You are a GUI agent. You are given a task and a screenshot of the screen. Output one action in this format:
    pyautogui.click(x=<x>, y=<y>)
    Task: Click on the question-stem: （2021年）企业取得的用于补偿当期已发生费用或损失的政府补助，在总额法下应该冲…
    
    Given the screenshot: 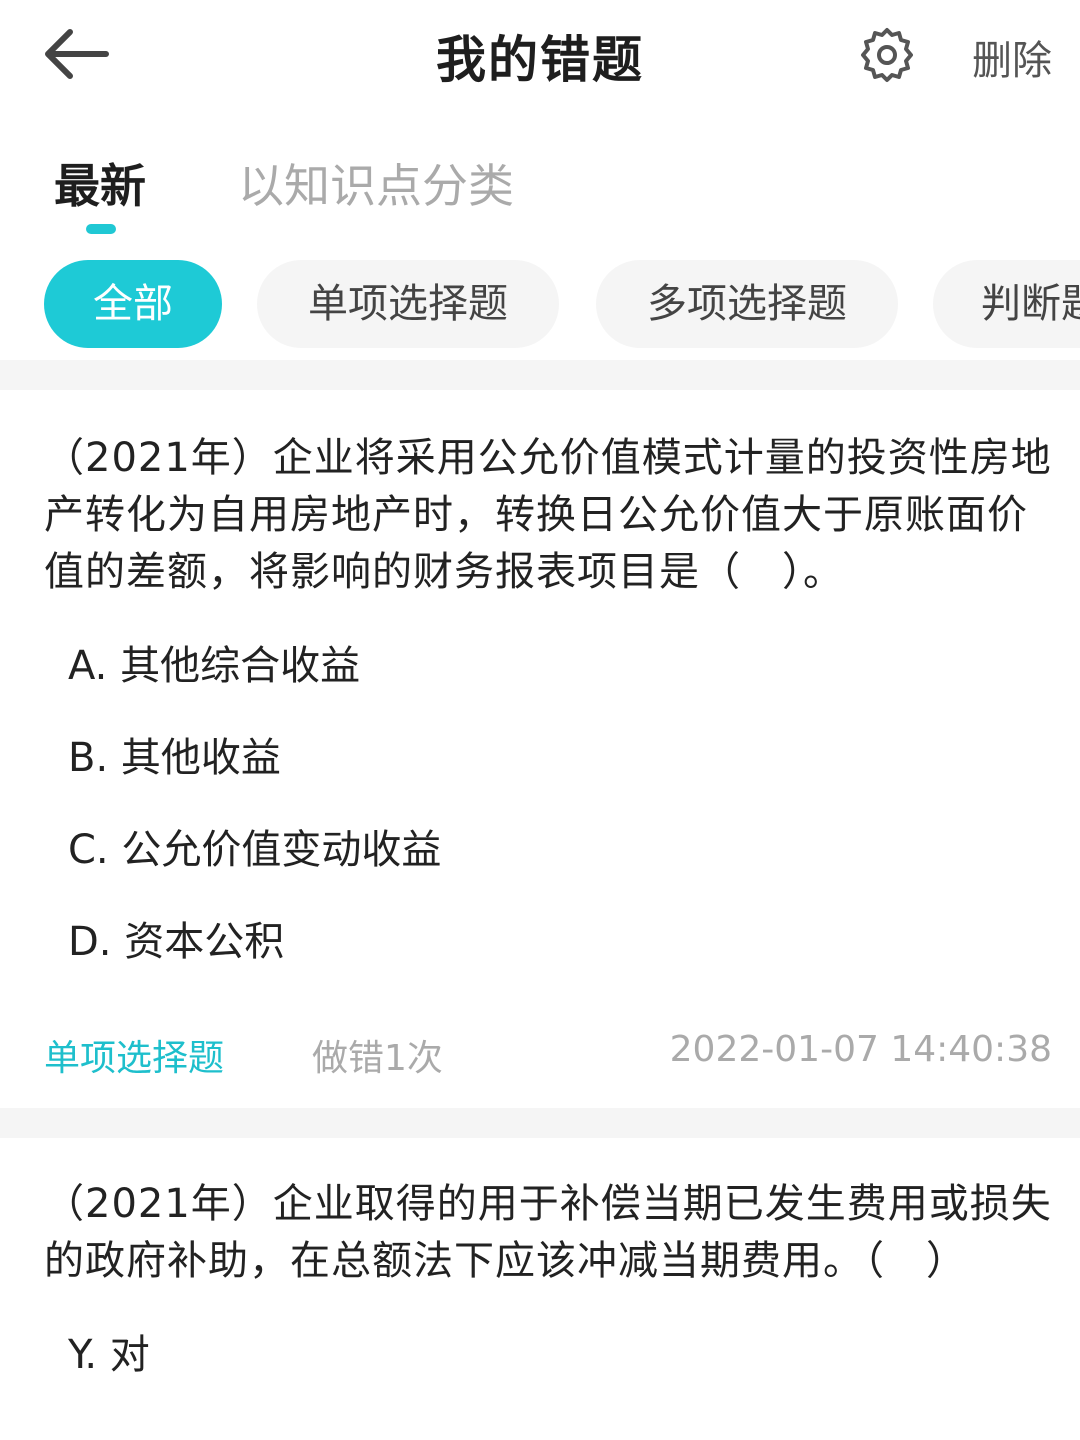 What is the action you would take?
    pyautogui.click(x=548, y=1232)
    